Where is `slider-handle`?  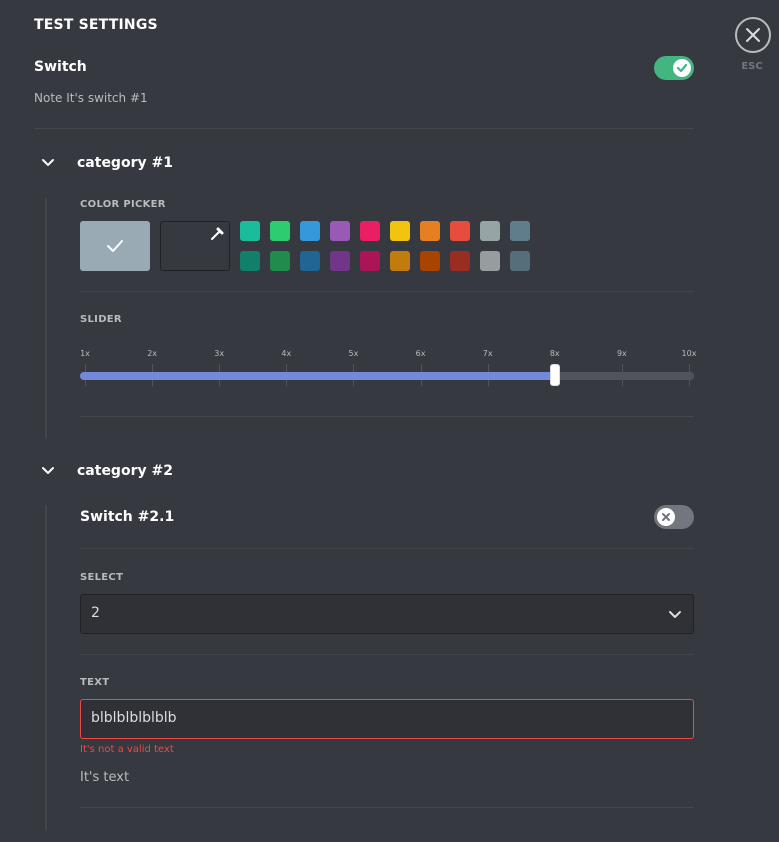 slider-handle is located at coordinates (554, 375).